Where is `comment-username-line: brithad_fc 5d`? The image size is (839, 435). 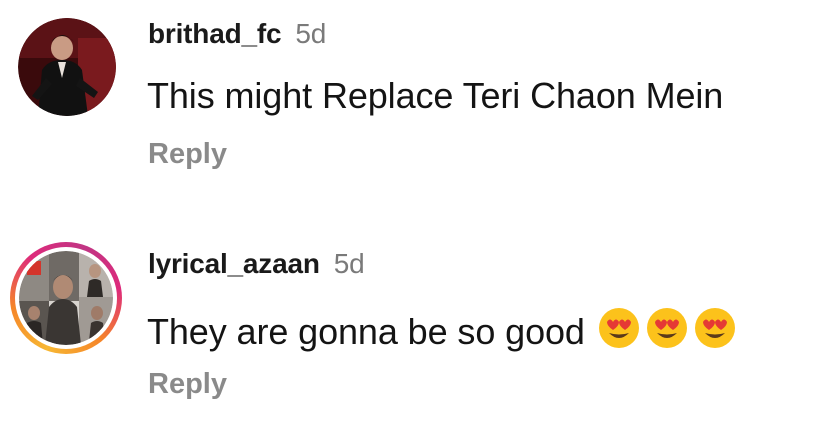
comment-username-line: brithad_fc 5d is located at coordinates (237, 34).